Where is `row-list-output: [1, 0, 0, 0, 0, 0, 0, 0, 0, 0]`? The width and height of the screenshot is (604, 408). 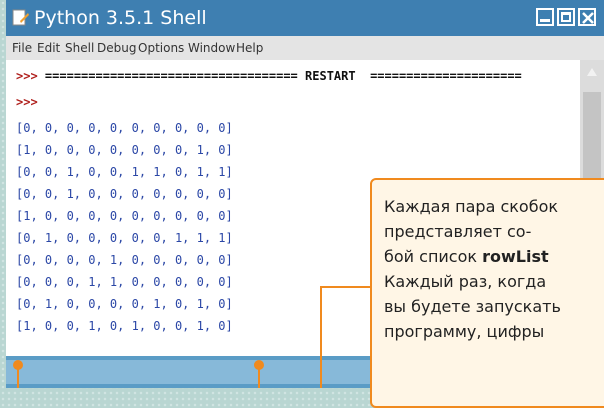 row-list-output: [1, 0, 0, 0, 0, 0, 0, 0, 0, 0] is located at coordinates (124, 216).